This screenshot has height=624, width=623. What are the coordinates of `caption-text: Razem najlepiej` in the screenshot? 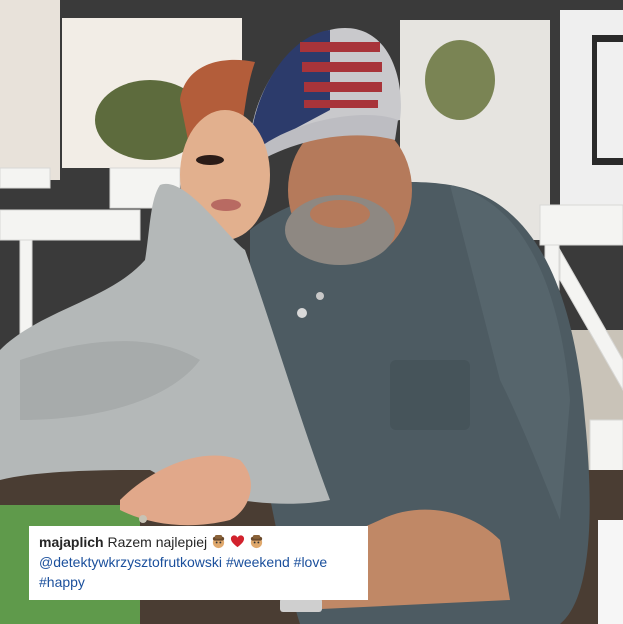 It's located at (157, 542).